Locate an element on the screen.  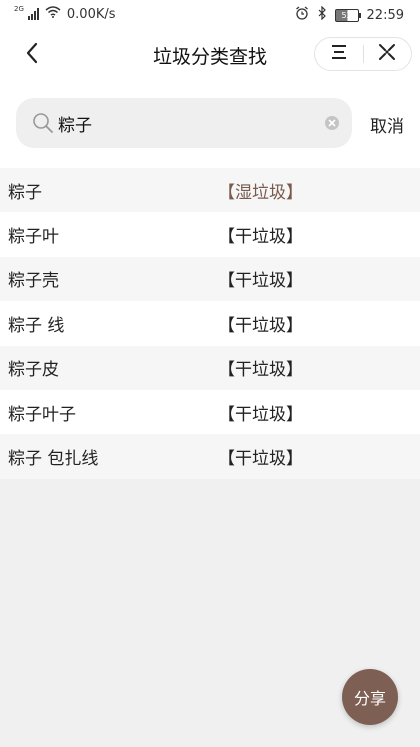
bluetooth-icon is located at coordinates (322, 14).